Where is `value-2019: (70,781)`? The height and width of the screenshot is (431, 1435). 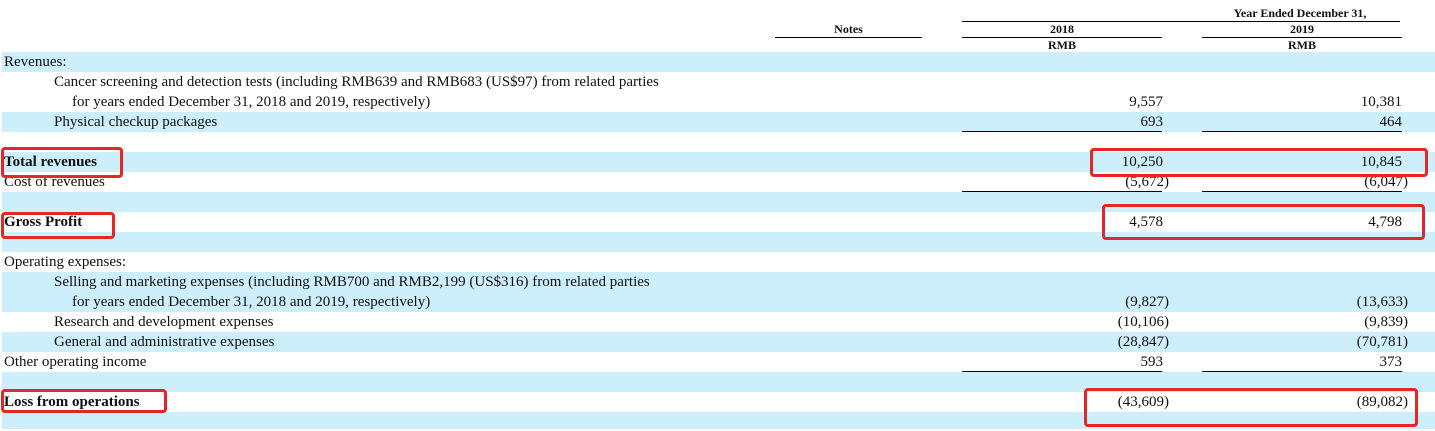 value-2019: (70,781) is located at coordinates (1382, 342).